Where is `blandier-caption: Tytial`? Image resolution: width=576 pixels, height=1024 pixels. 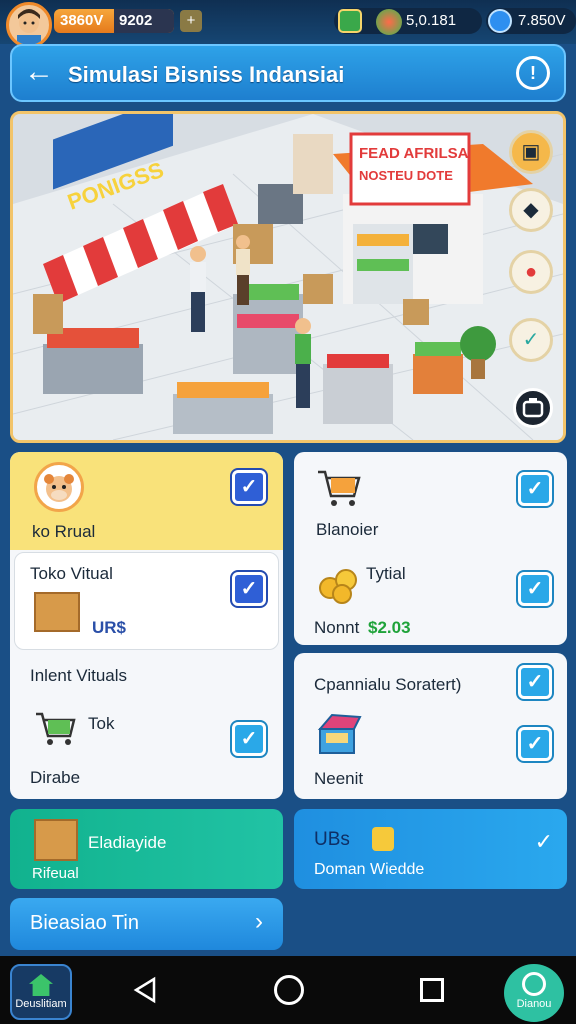
blandier-caption: Tytial is located at coordinates (386, 573).